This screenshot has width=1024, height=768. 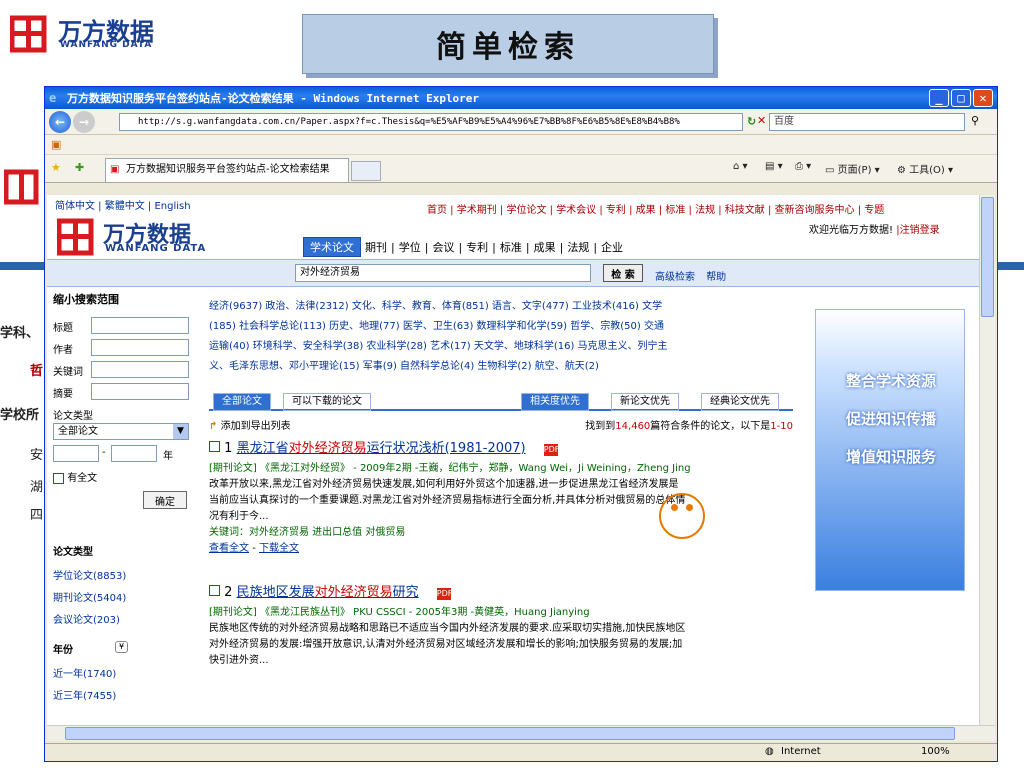 I want to click on vertical-scrollbar, so click(x=987, y=460).